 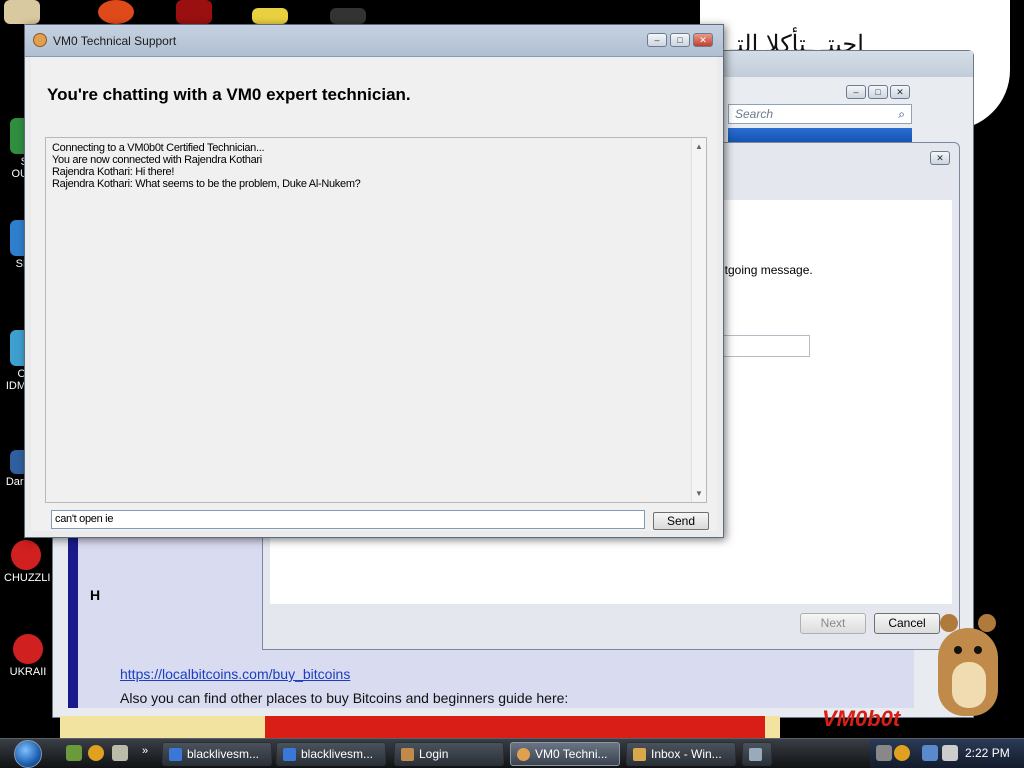 What do you see at coordinates (987, 753) in the screenshot?
I see `clock: 2:22 PM` at bounding box center [987, 753].